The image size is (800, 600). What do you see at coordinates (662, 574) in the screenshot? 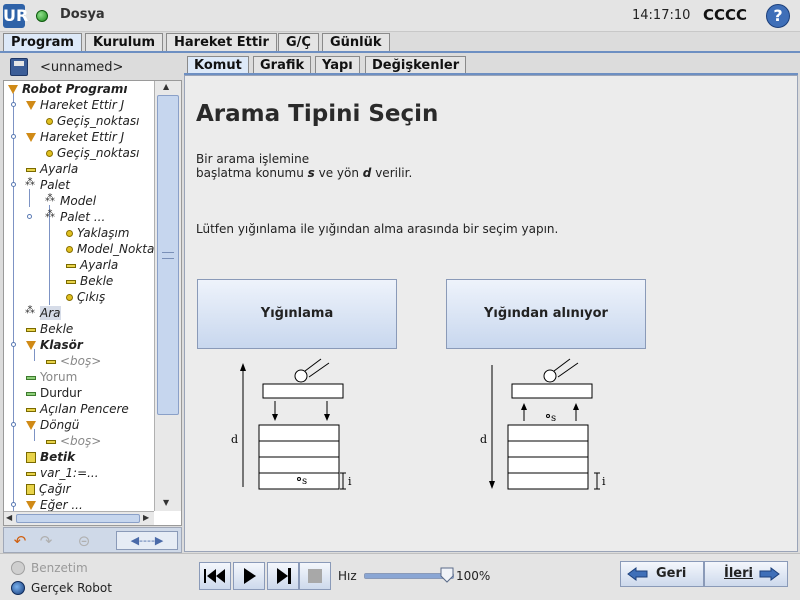
I see `back-button: Geri` at bounding box center [662, 574].